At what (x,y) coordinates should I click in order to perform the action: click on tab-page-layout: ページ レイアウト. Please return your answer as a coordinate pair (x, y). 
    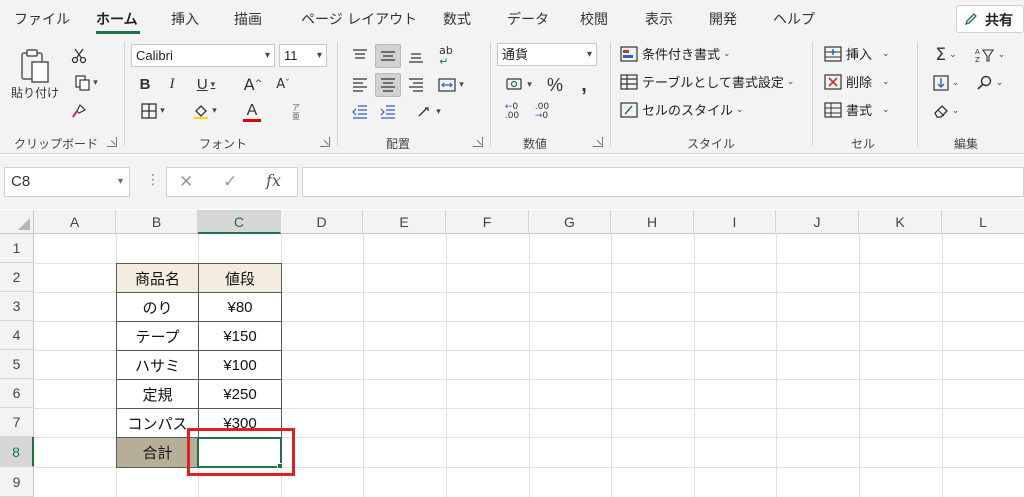
    Looking at the image, I should click on (359, 19).